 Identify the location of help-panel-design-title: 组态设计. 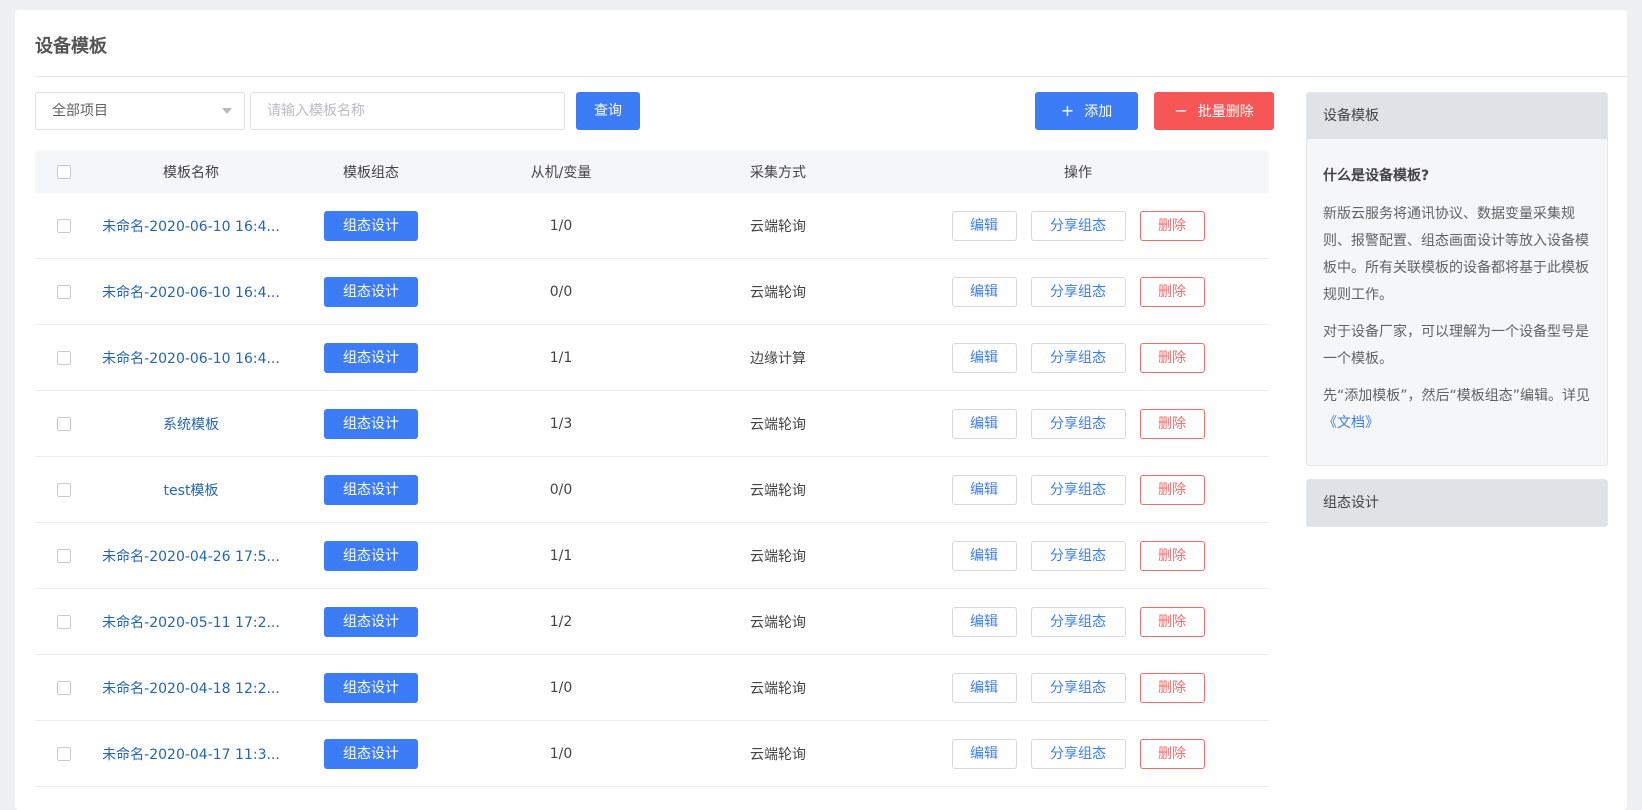
(1457, 503).